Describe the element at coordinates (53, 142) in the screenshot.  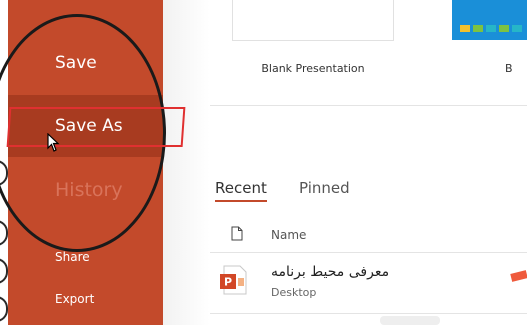
I see `mouse-cursor-icon` at that location.